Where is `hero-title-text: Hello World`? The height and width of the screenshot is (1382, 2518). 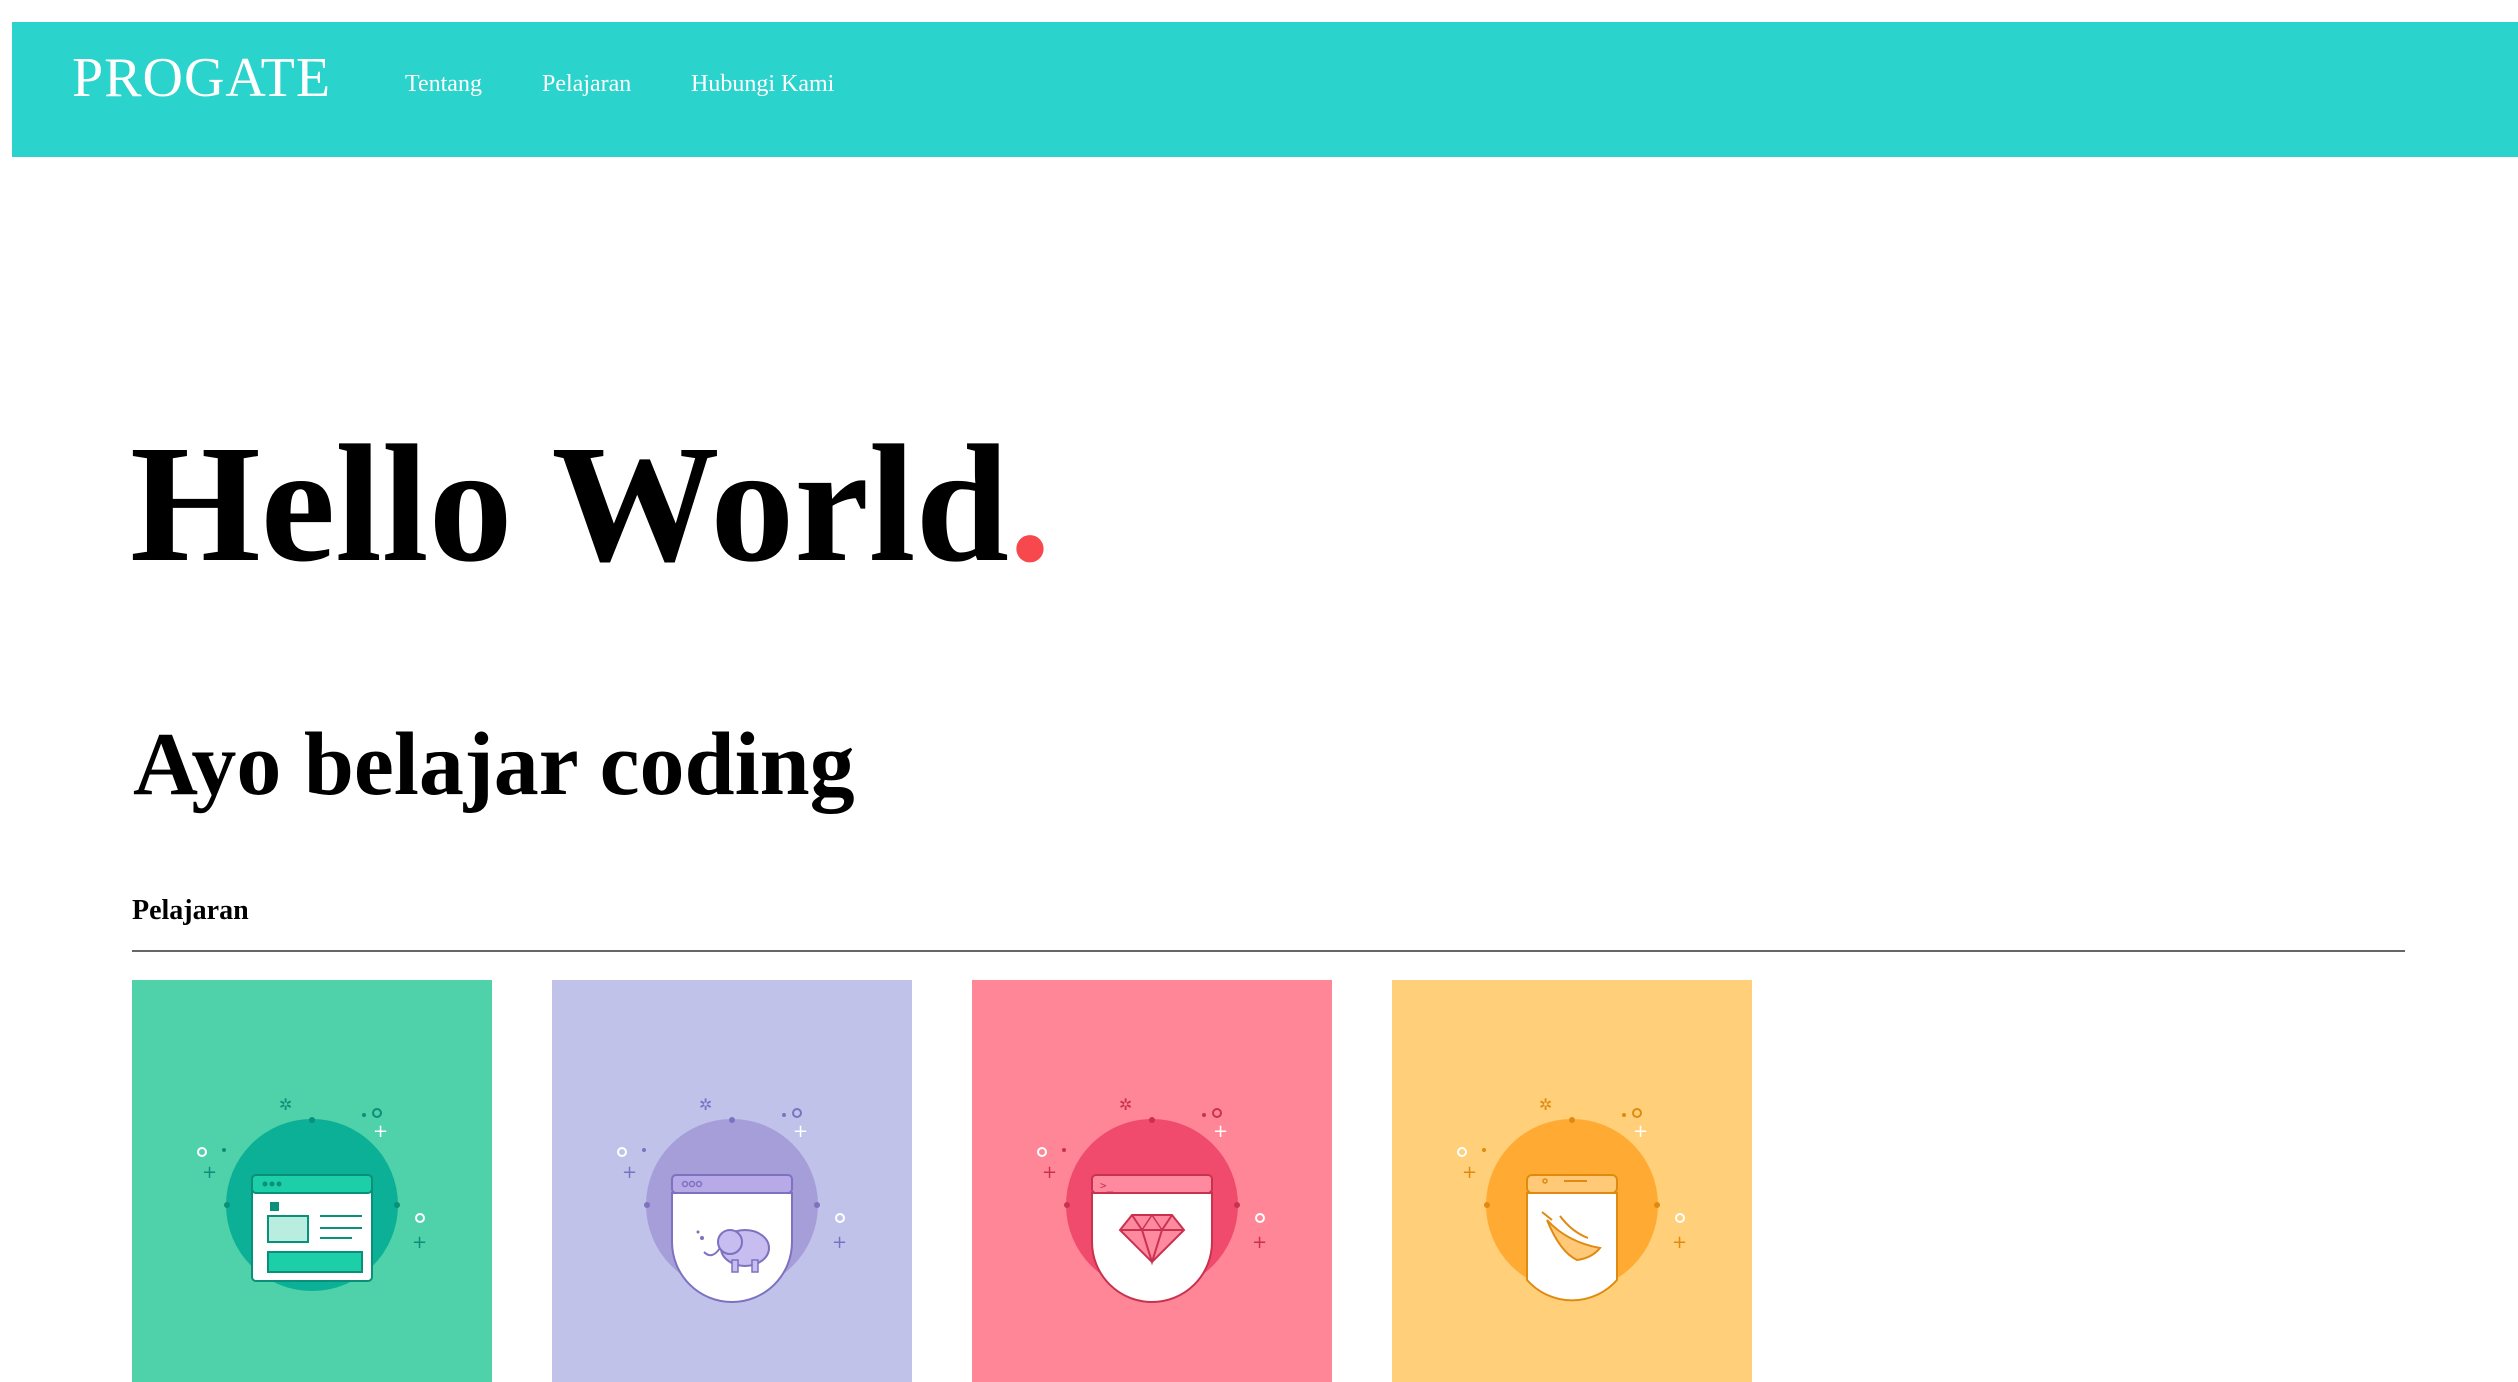
hero-title-text: Hello World is located at coordinates (569, 504).